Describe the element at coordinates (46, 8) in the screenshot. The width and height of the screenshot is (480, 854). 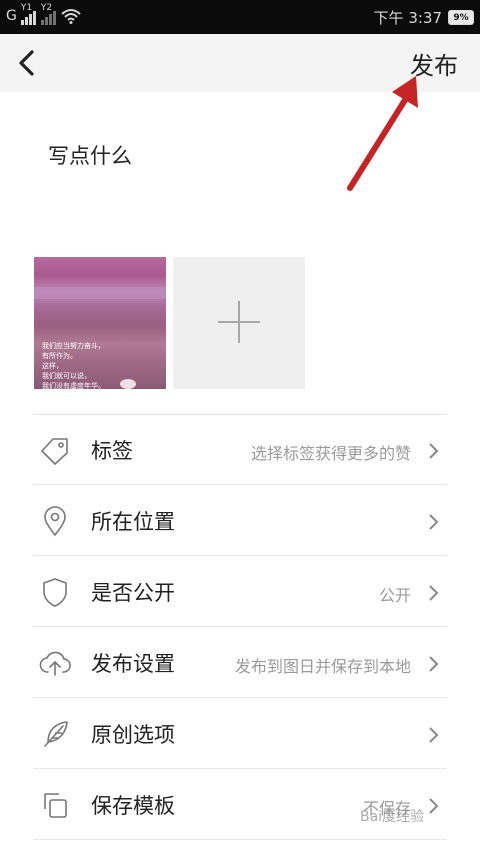
I see `sim2-label: Y2` at that location.